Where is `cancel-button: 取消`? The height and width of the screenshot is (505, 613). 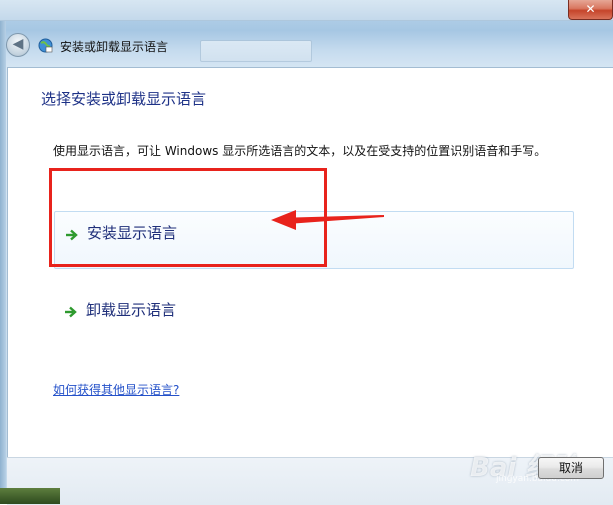 cancel-button: 取消 is located at coordinates (571, 468).